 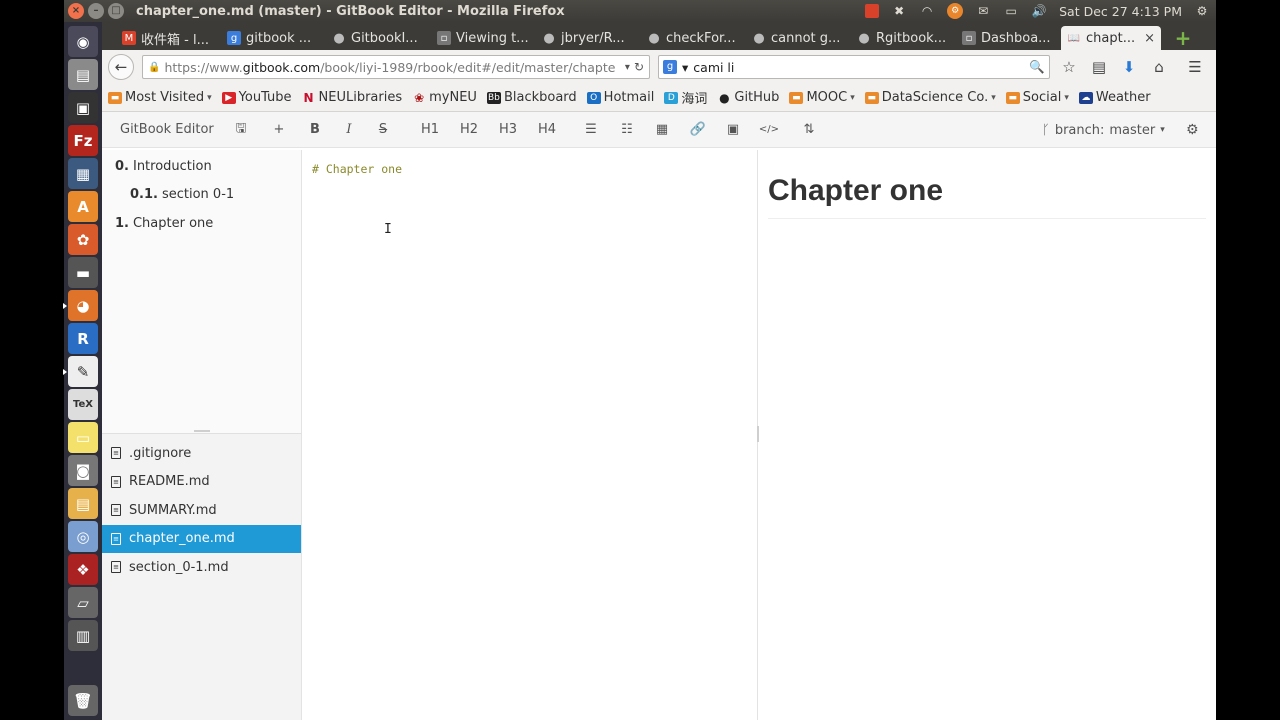 What do you see at coordinates (1111, 38) in the screenshot?
I see `tab-active: 📖 chapt... ×` at bounding box center [1111, 38].